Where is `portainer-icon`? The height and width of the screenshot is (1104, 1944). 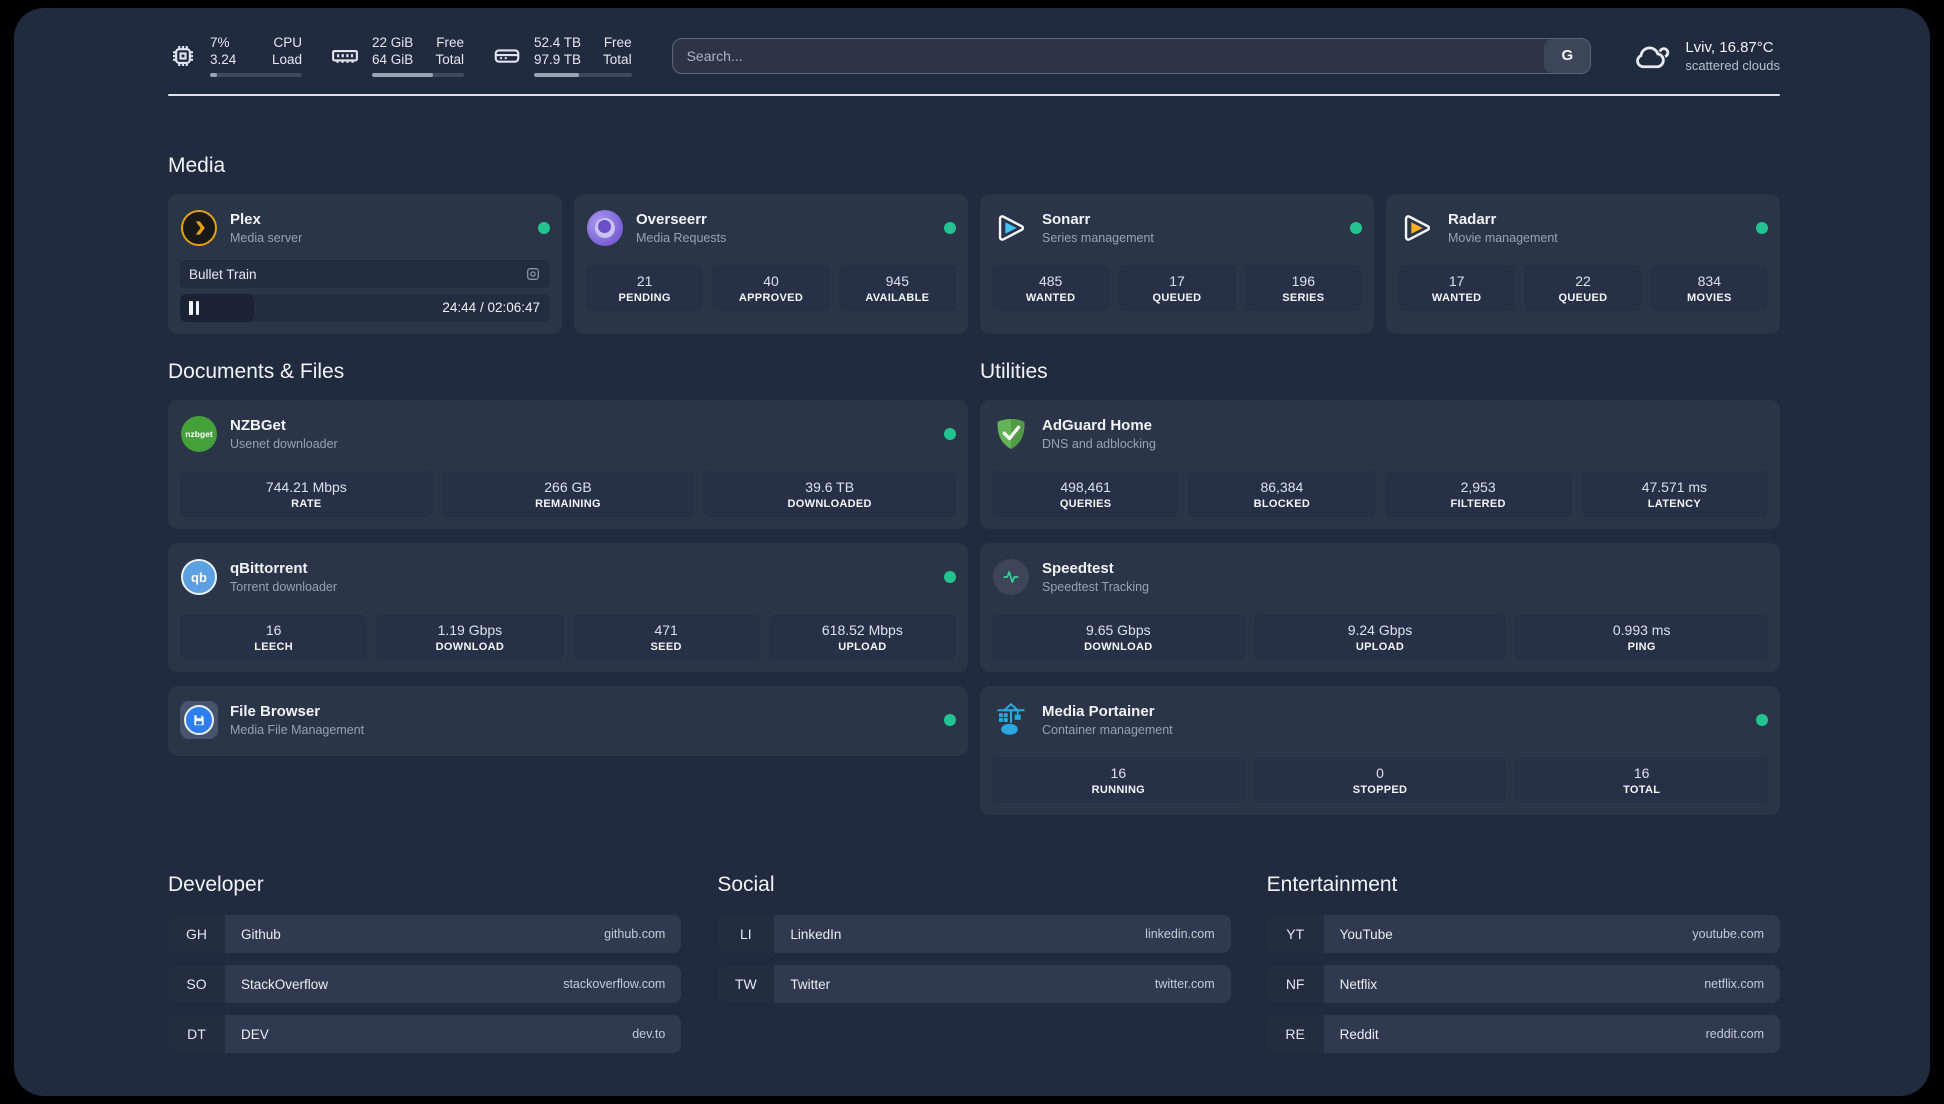 portainer-icon is located at coordinates (1011, 720).